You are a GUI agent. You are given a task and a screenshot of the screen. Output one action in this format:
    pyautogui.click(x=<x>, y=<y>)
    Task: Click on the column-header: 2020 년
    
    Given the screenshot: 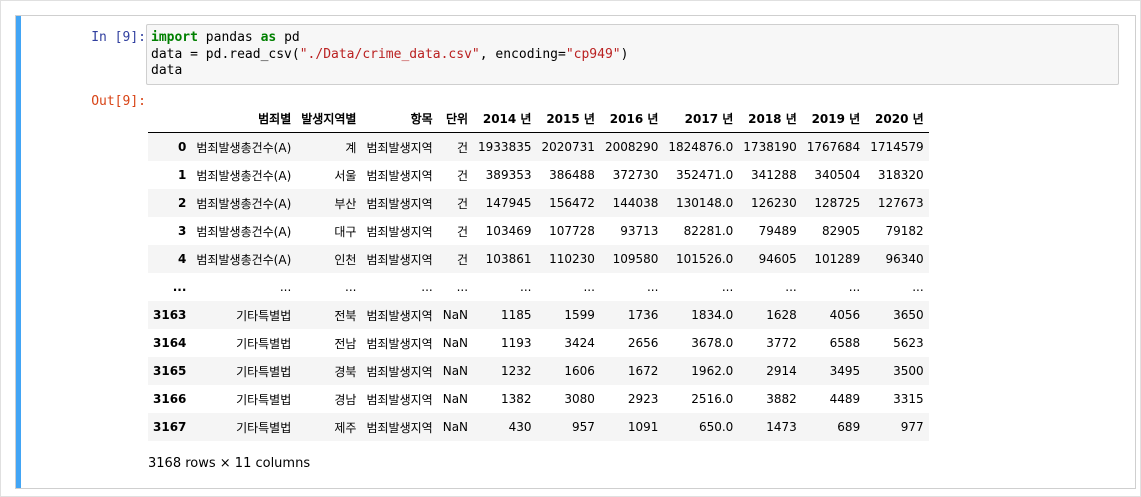 What is the action you would take?
    pyautogui.click(x=897, y=118)
    